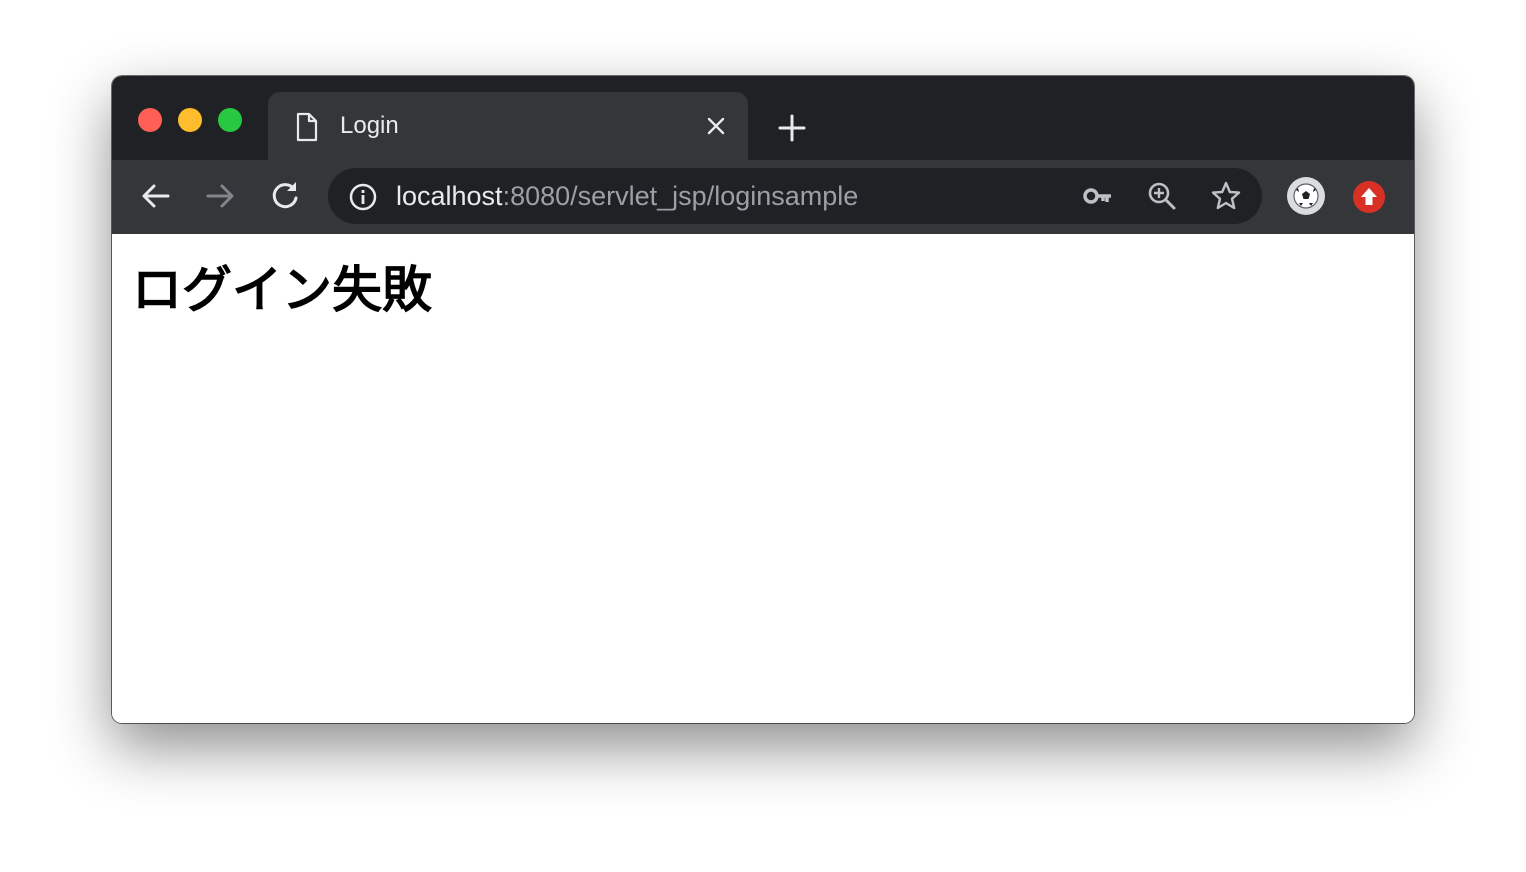 The image size is (1526, 872). Describe the element at coordinates (220, 196) in the screenshot. I see `arrow-right-icon` at that location.